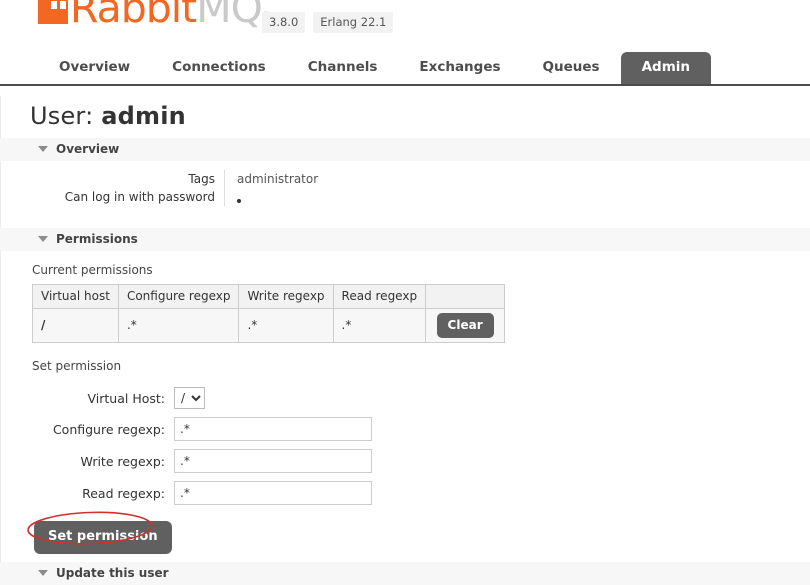 The height and width of the screenshot is (585, 810). Describe the element at coordinates (353, 22) in the screenshot. I see `erlang-version-badge: Erlang 22.1` at that location.